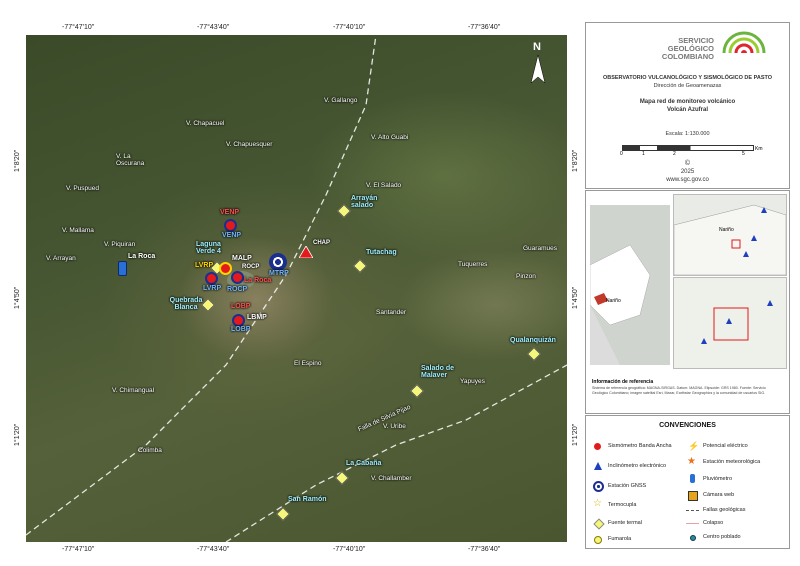 The image size is (800, 566). What do you see at coordinates (78, 27) in the screenshot?
I see `coord-top-1: -77°47'10"` at bounding box center [78, 27].